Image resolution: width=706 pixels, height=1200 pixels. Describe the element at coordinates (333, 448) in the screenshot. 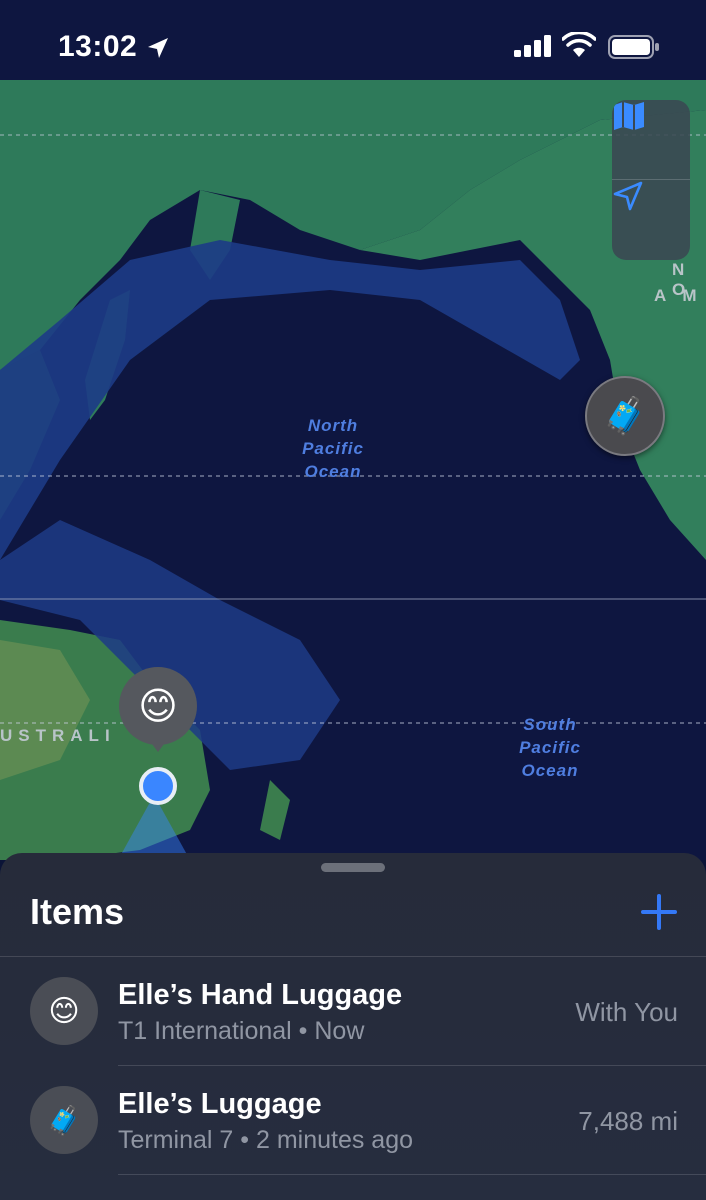

I see `north-pacific-label: North Pacific Ocean` at that location.